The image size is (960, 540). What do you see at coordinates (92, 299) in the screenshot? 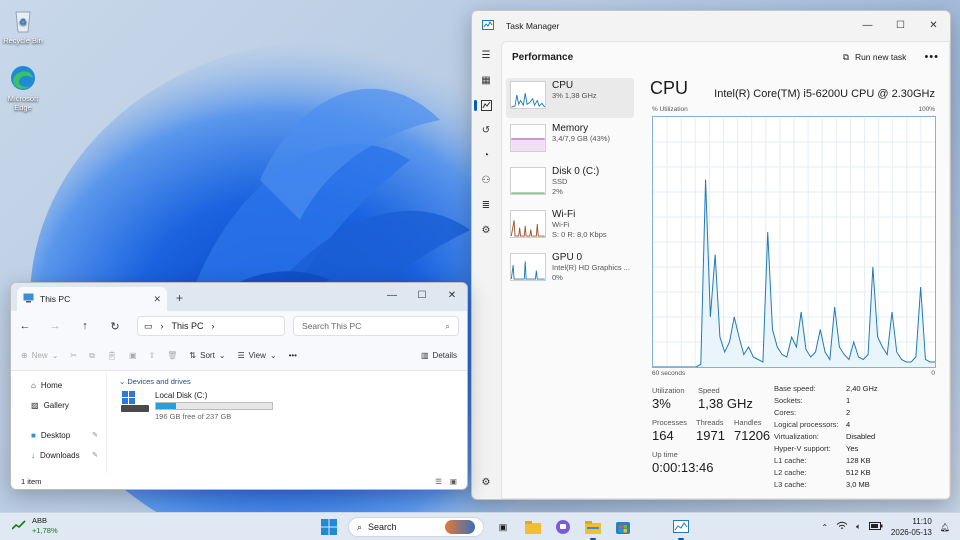
I see `tab-this-pc: This PC ✕` at bounding box center [92, 299].